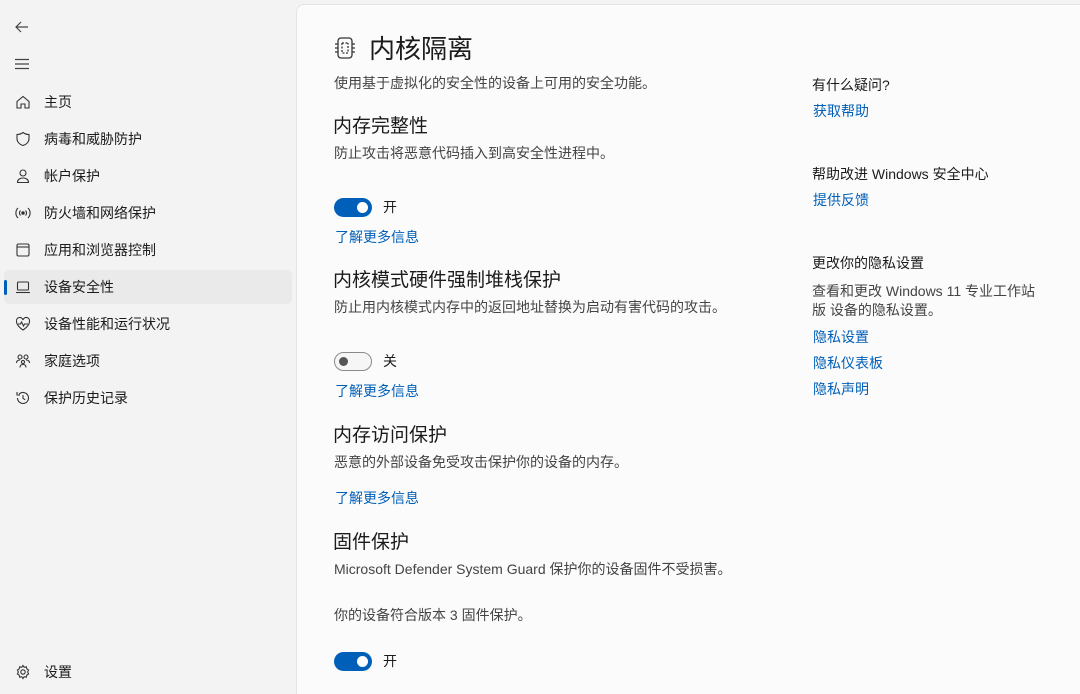 This screenshot has height=694, width=1080. I want to click on stack-protection-learn-more-link: 了解更多信息, so click(377, 391).